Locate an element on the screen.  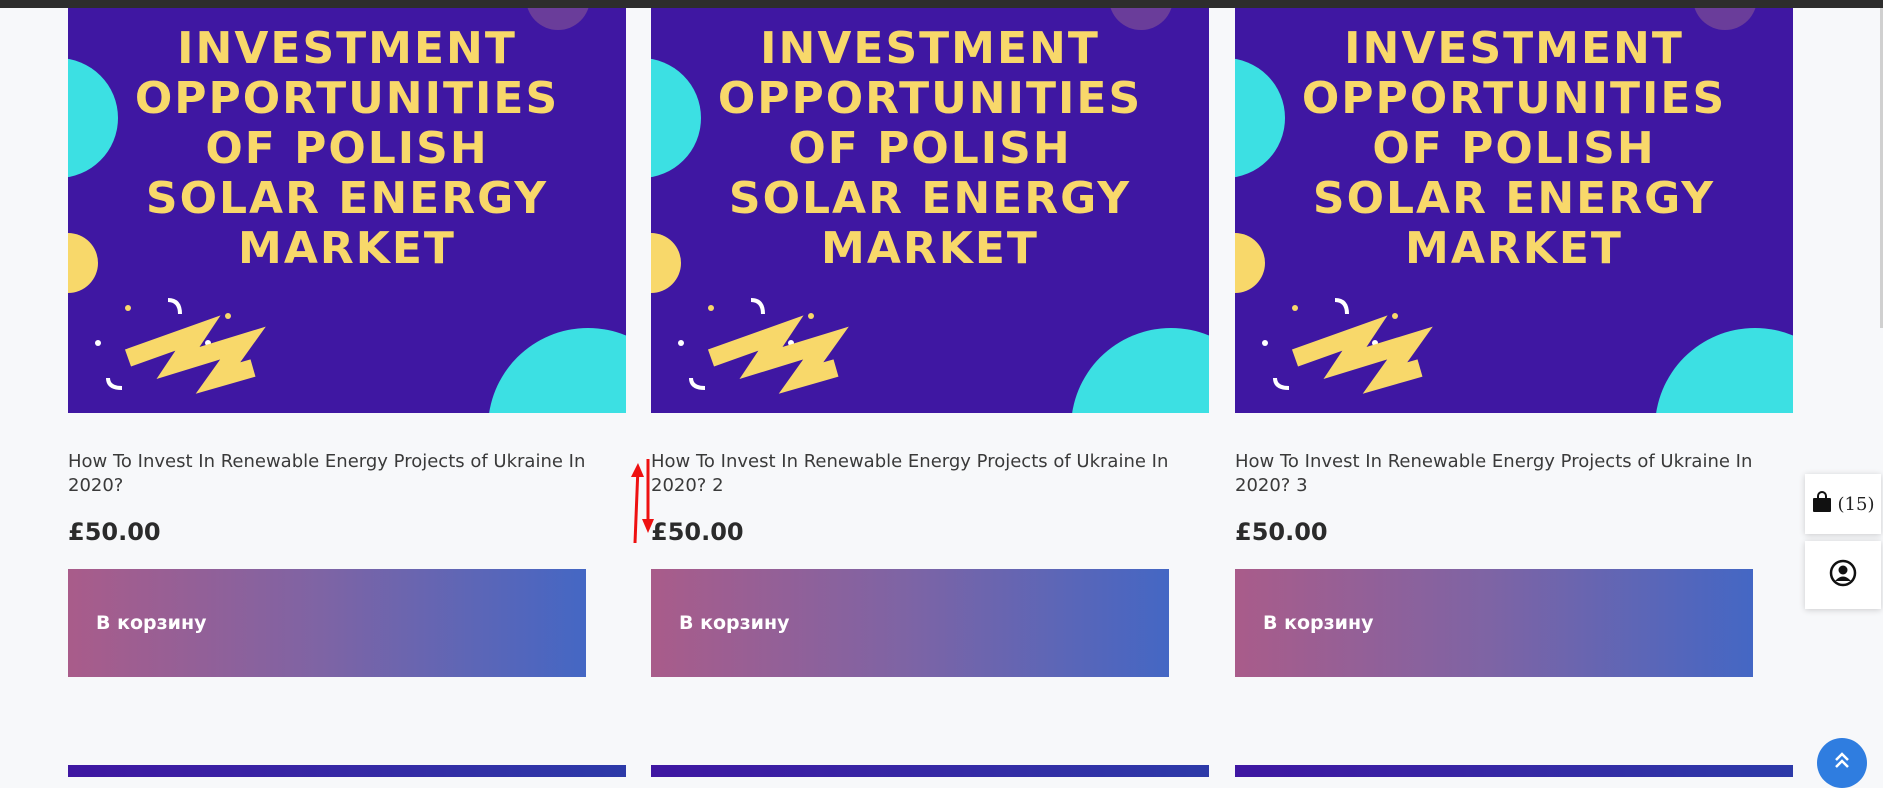
floating-account-widget is located at coordinates (1843, 575).